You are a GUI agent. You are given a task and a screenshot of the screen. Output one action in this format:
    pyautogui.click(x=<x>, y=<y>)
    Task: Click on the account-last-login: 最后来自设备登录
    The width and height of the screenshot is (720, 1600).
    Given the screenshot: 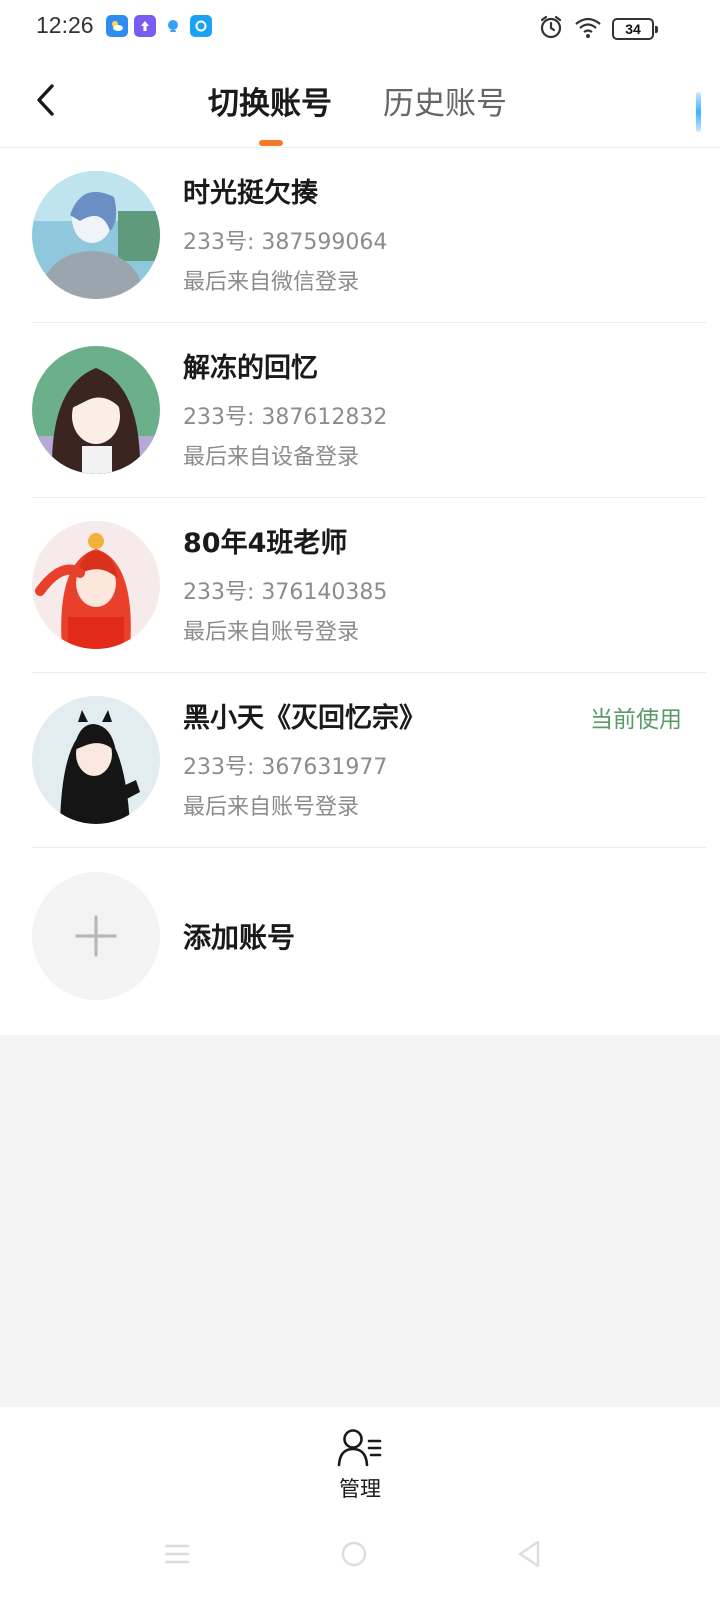 What is the action you would take?
    pyautogui.click(x=271, y=457)
    